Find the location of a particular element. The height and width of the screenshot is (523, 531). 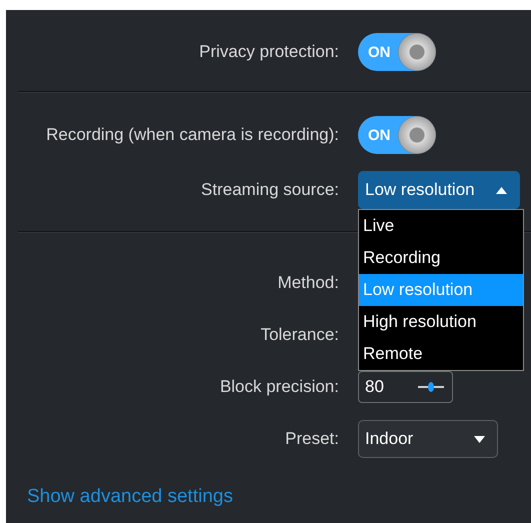

field-label: Recording (when camera is recording): is located at coordinates (192, 135).